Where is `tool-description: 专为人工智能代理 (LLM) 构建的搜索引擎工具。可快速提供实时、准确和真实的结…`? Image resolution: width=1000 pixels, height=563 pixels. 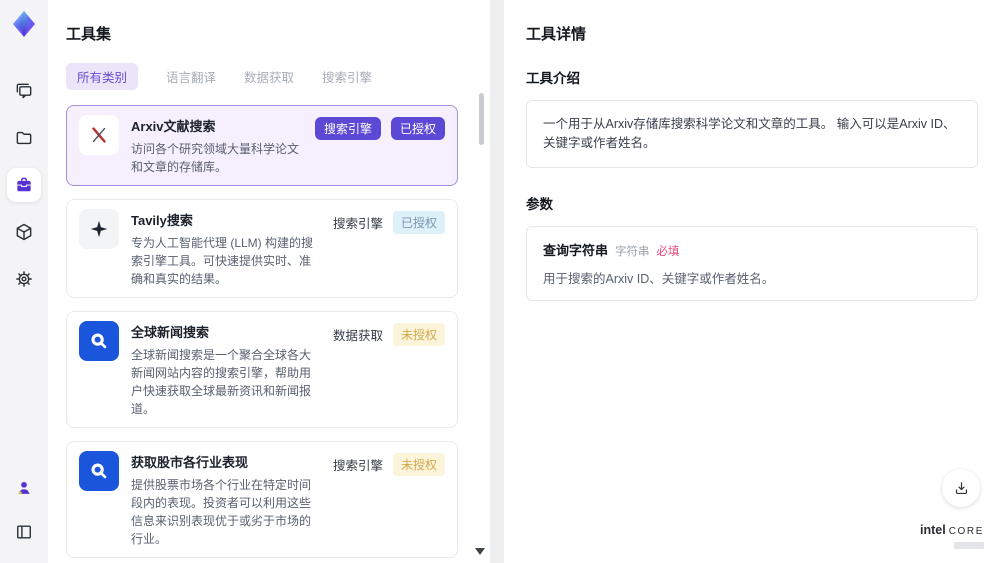 tool-description: 专为人工智能代理 (LLM) 构建的搜索引擎工具。可快速提供实时、准确和真实的结… is located at coordinates (222, 261).